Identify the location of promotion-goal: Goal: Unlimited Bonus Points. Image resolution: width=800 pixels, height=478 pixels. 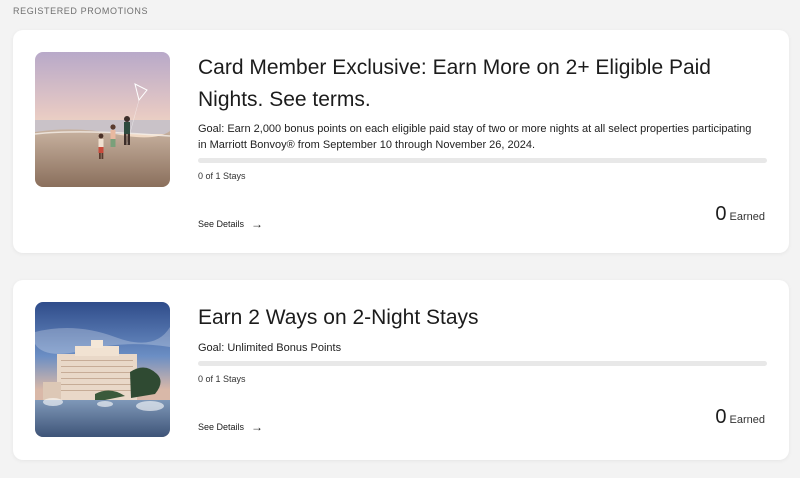
(270, 348).